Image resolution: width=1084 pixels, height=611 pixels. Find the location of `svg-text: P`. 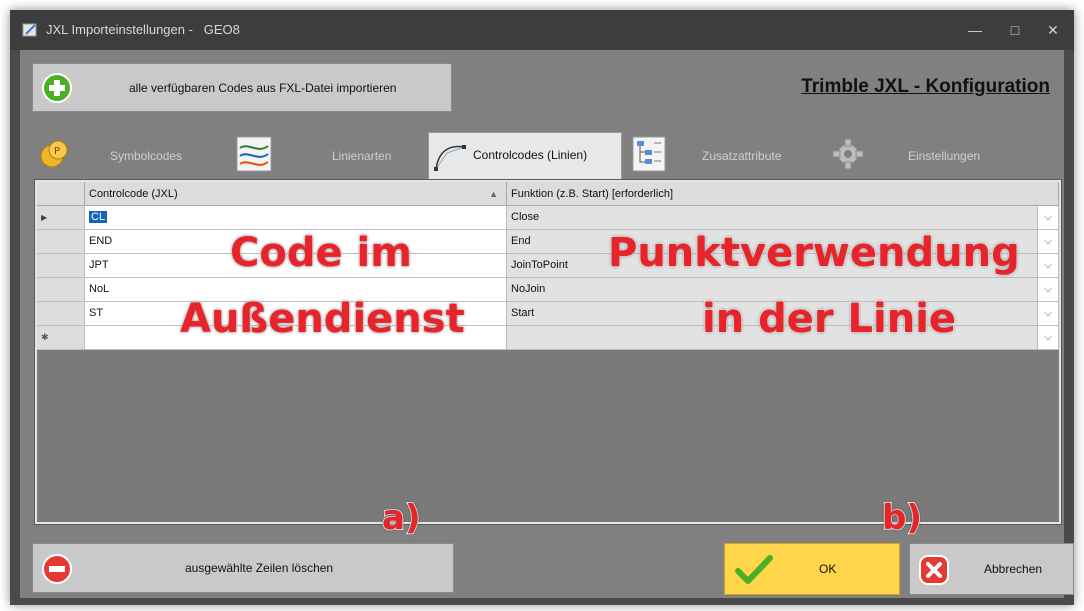

svg-text: P is located at coordinates (57, 151).